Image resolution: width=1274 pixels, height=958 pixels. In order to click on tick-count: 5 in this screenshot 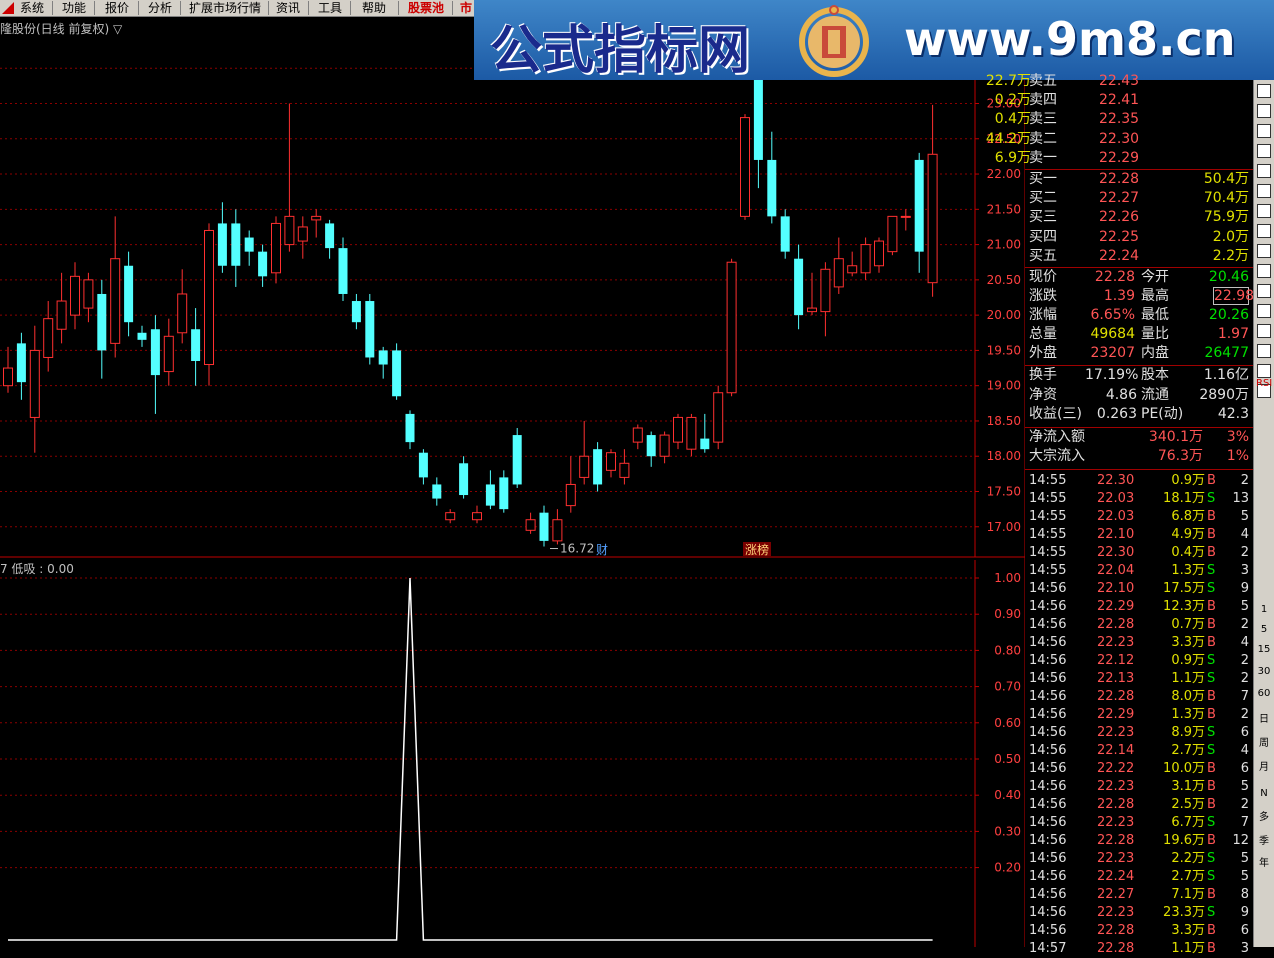, I will do `click(1244, 876)`.